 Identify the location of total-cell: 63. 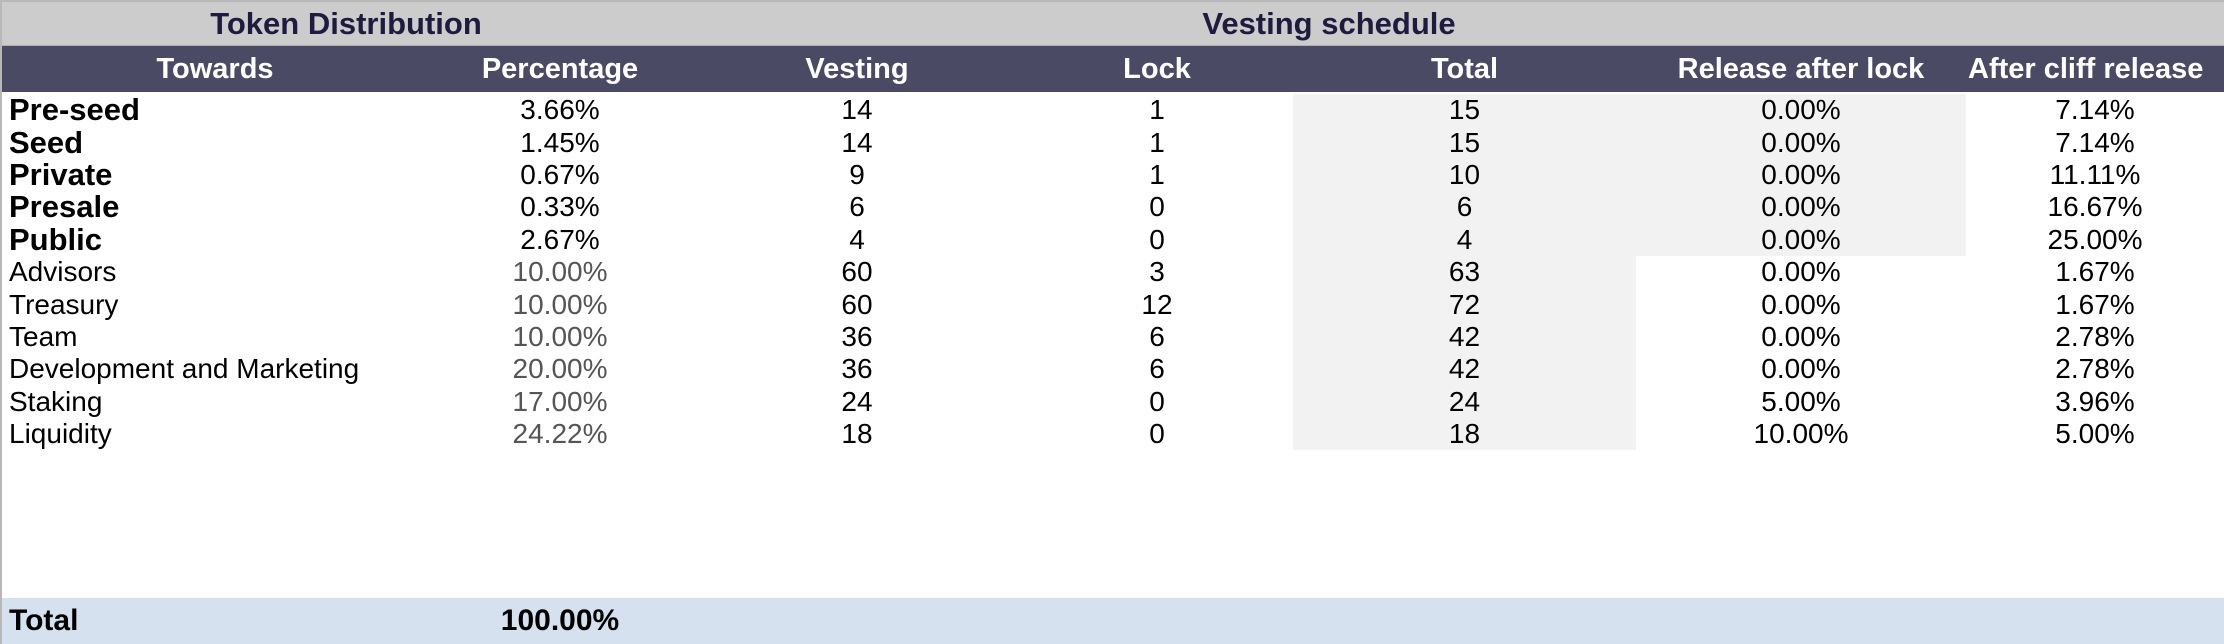
(1464, 272).